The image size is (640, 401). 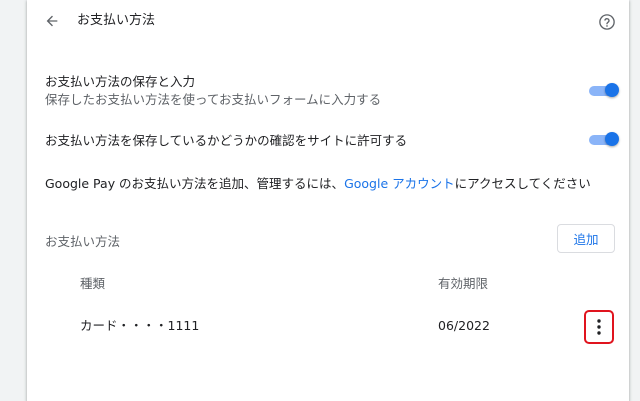 I want to click on help-circle-icon, so click(x=607, y=22).